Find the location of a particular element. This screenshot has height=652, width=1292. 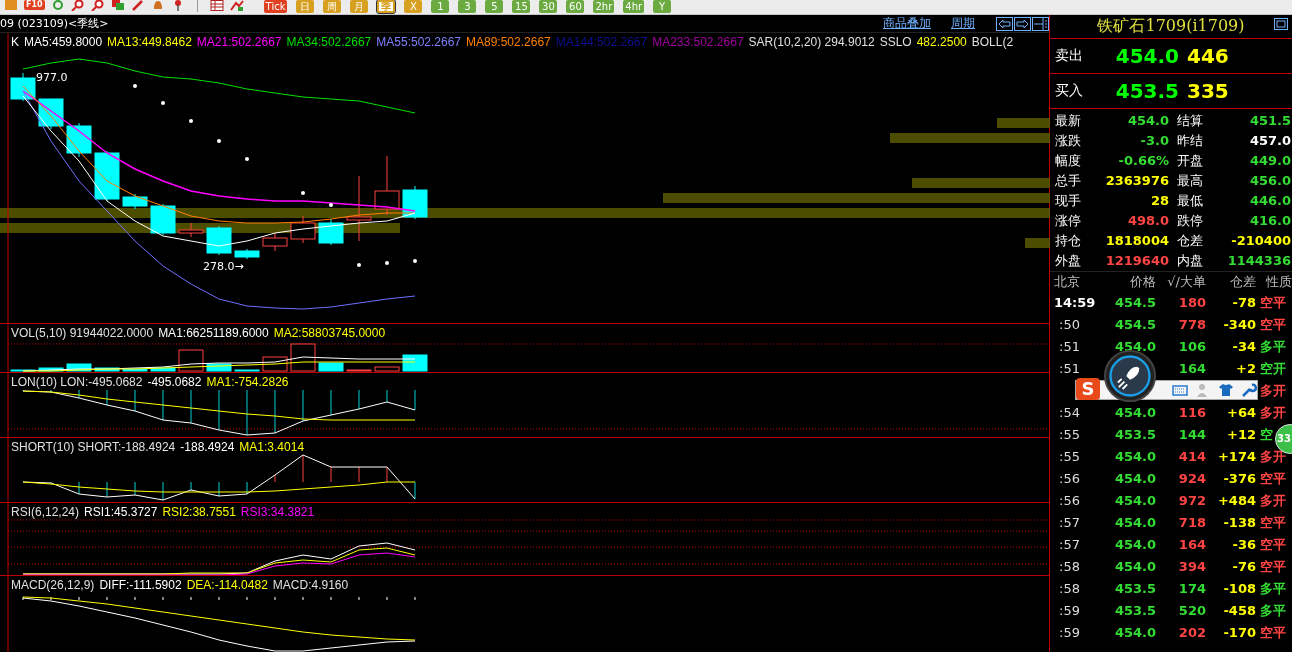

tick-time: :51 is located at coordinates (1069, 369).